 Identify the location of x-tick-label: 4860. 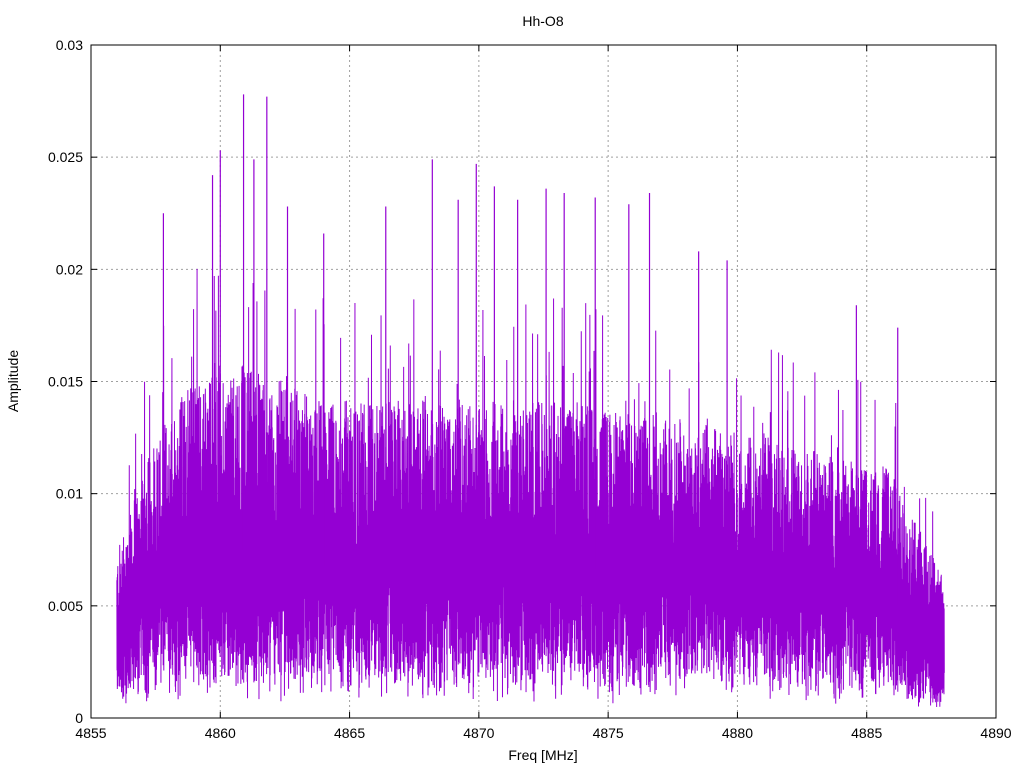
(220, 733).